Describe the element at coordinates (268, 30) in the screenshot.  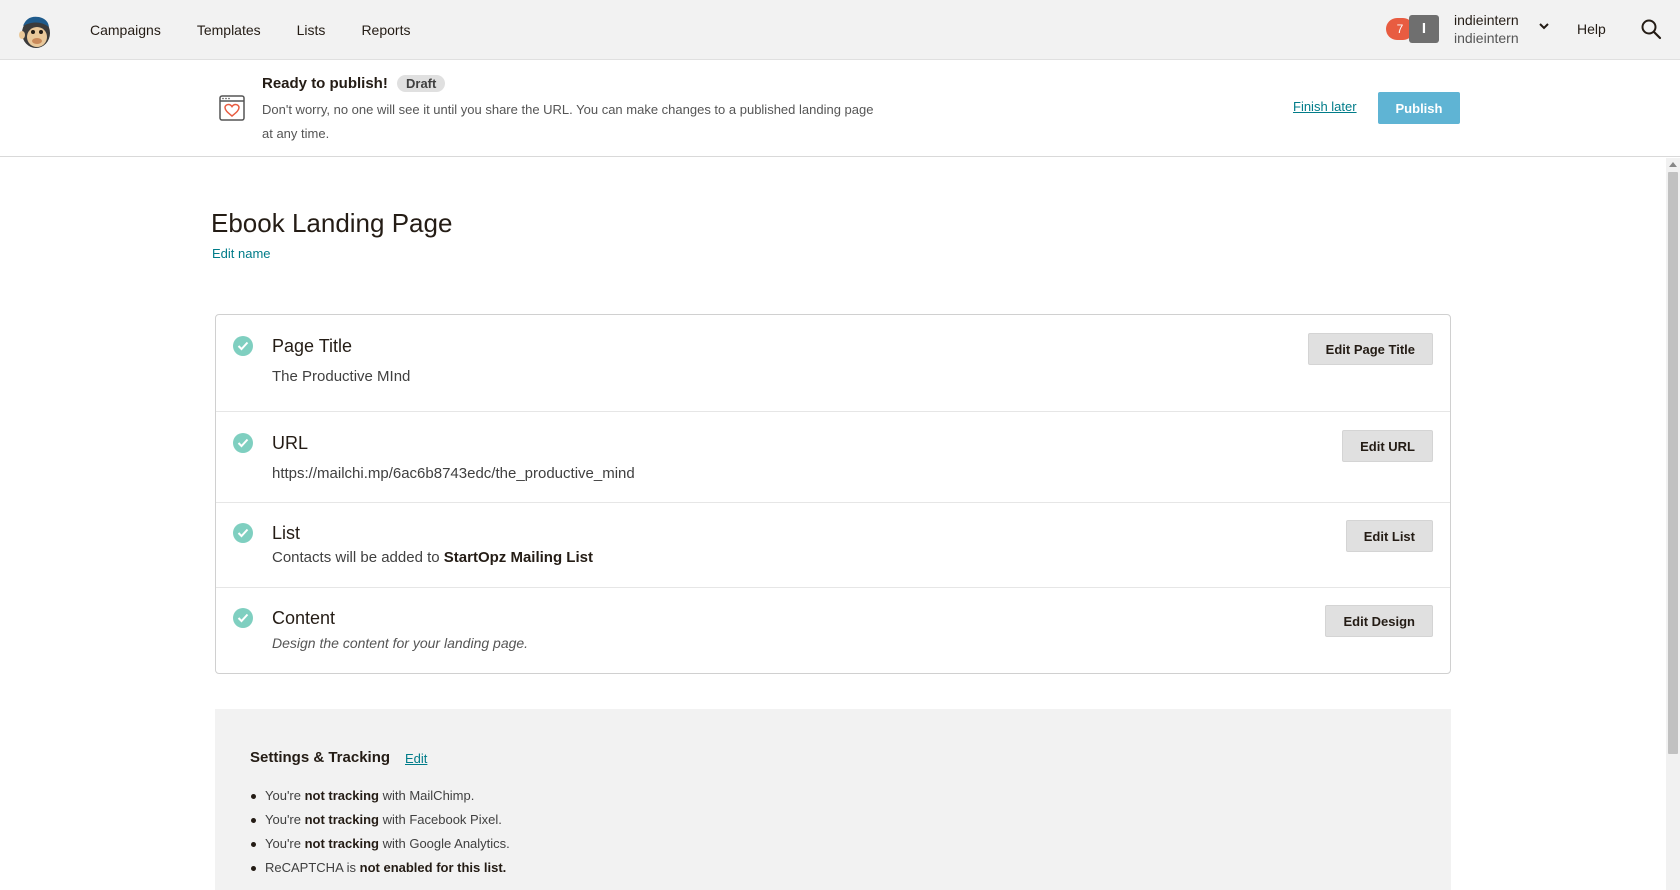
I see `main-nav: Campaigns Templates Lists Reports` at that location.